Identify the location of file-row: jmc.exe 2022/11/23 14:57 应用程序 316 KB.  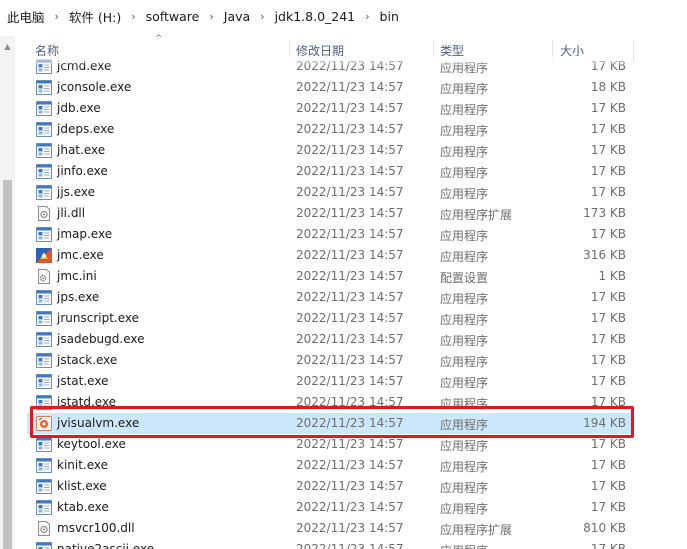
(330, 255).